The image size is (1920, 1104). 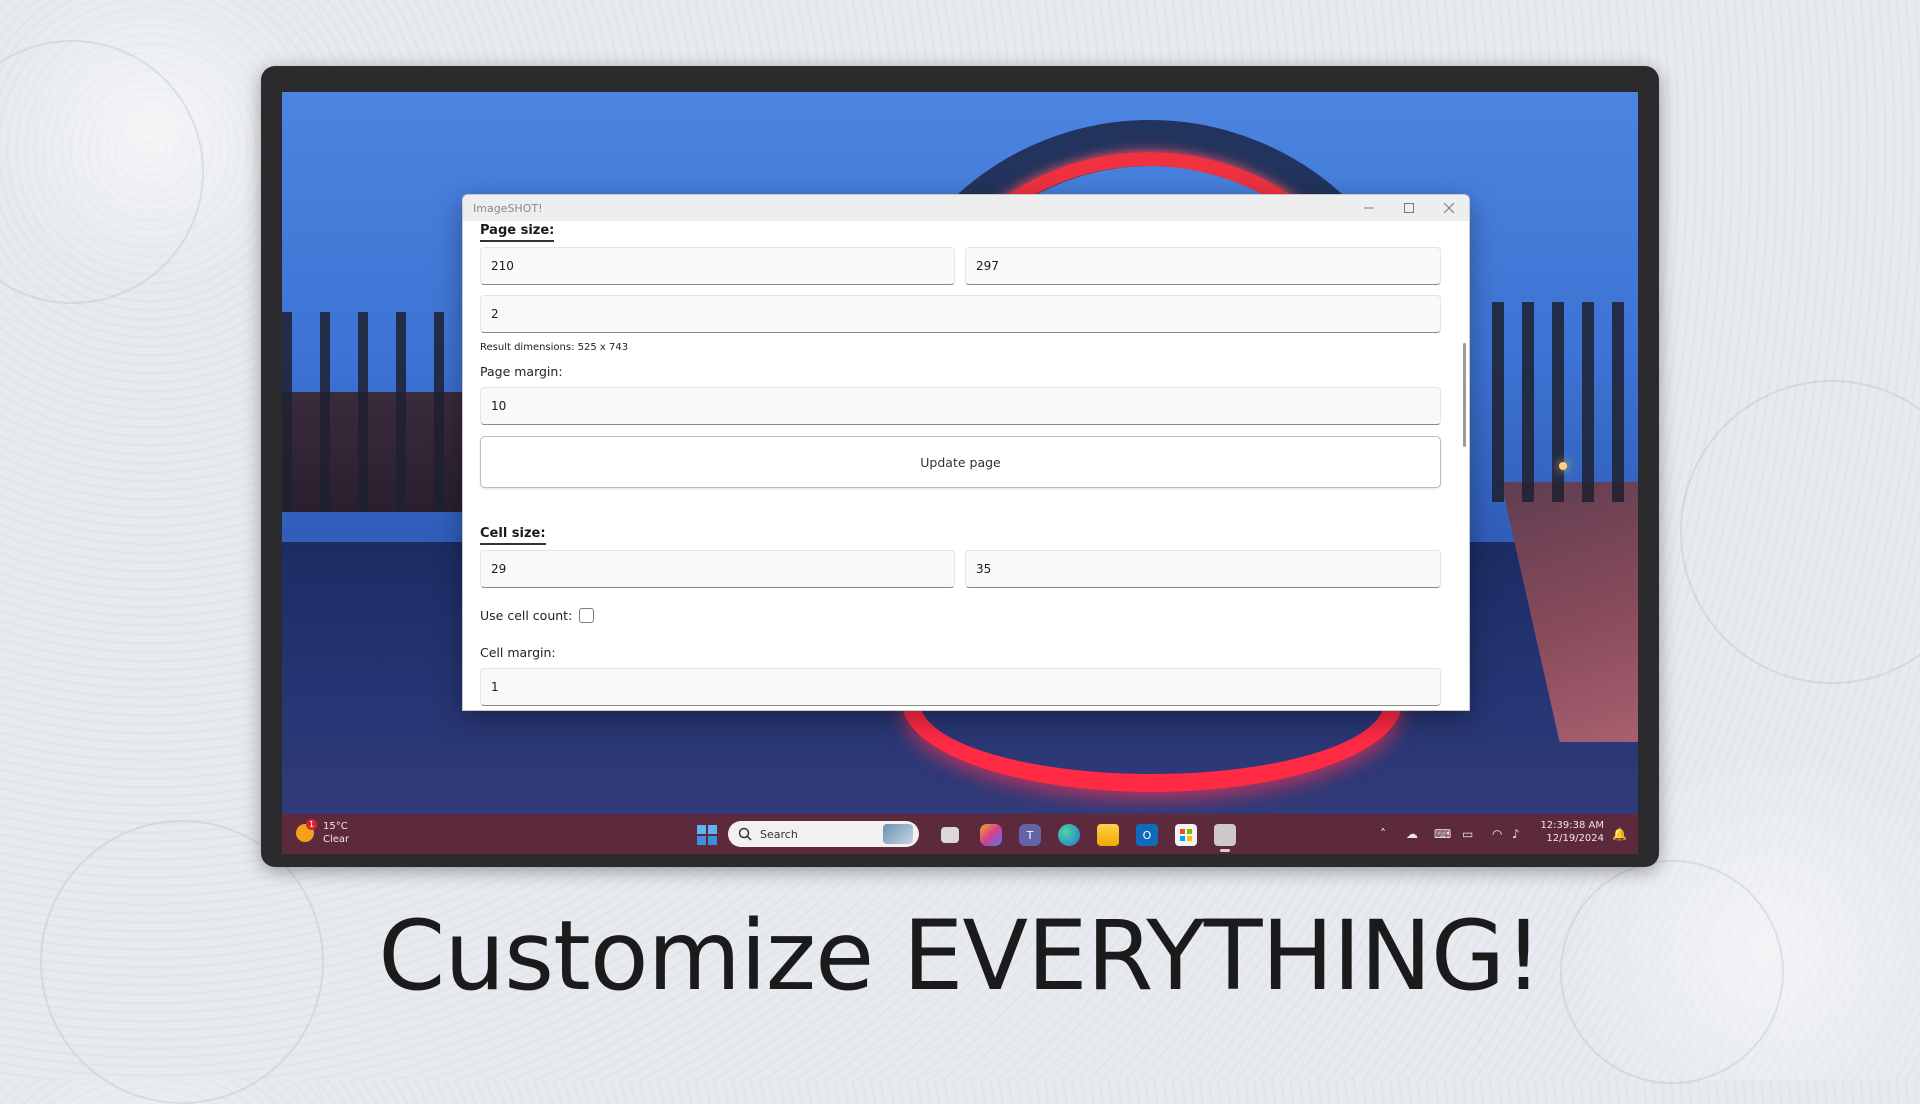 What do you see at coordinates (1575, 838) in the screenshot?
I see `clock-date: 12/19/2024` at bounding box center [1575, 838].